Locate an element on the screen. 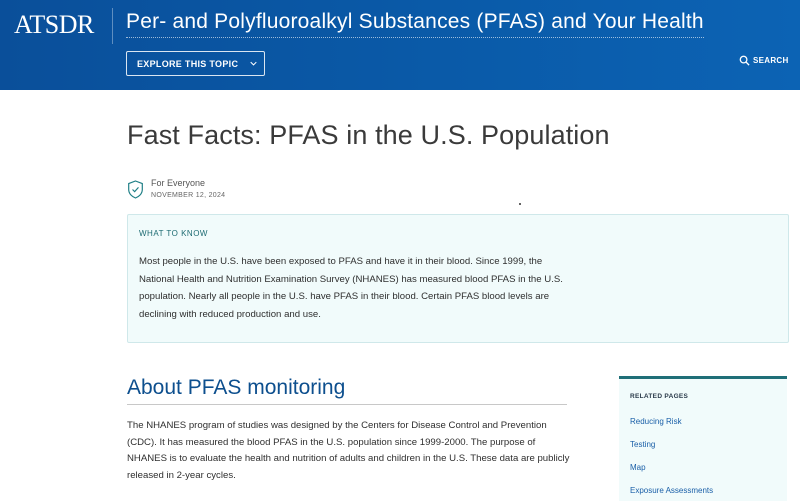  search-button: SEARCH is located at coordinates (764, 60).